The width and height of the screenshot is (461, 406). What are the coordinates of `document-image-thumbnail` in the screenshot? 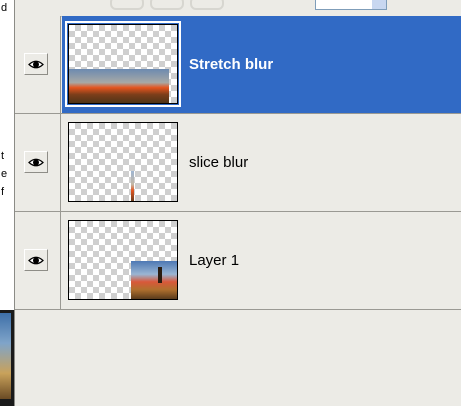 It's located at (7, 358).